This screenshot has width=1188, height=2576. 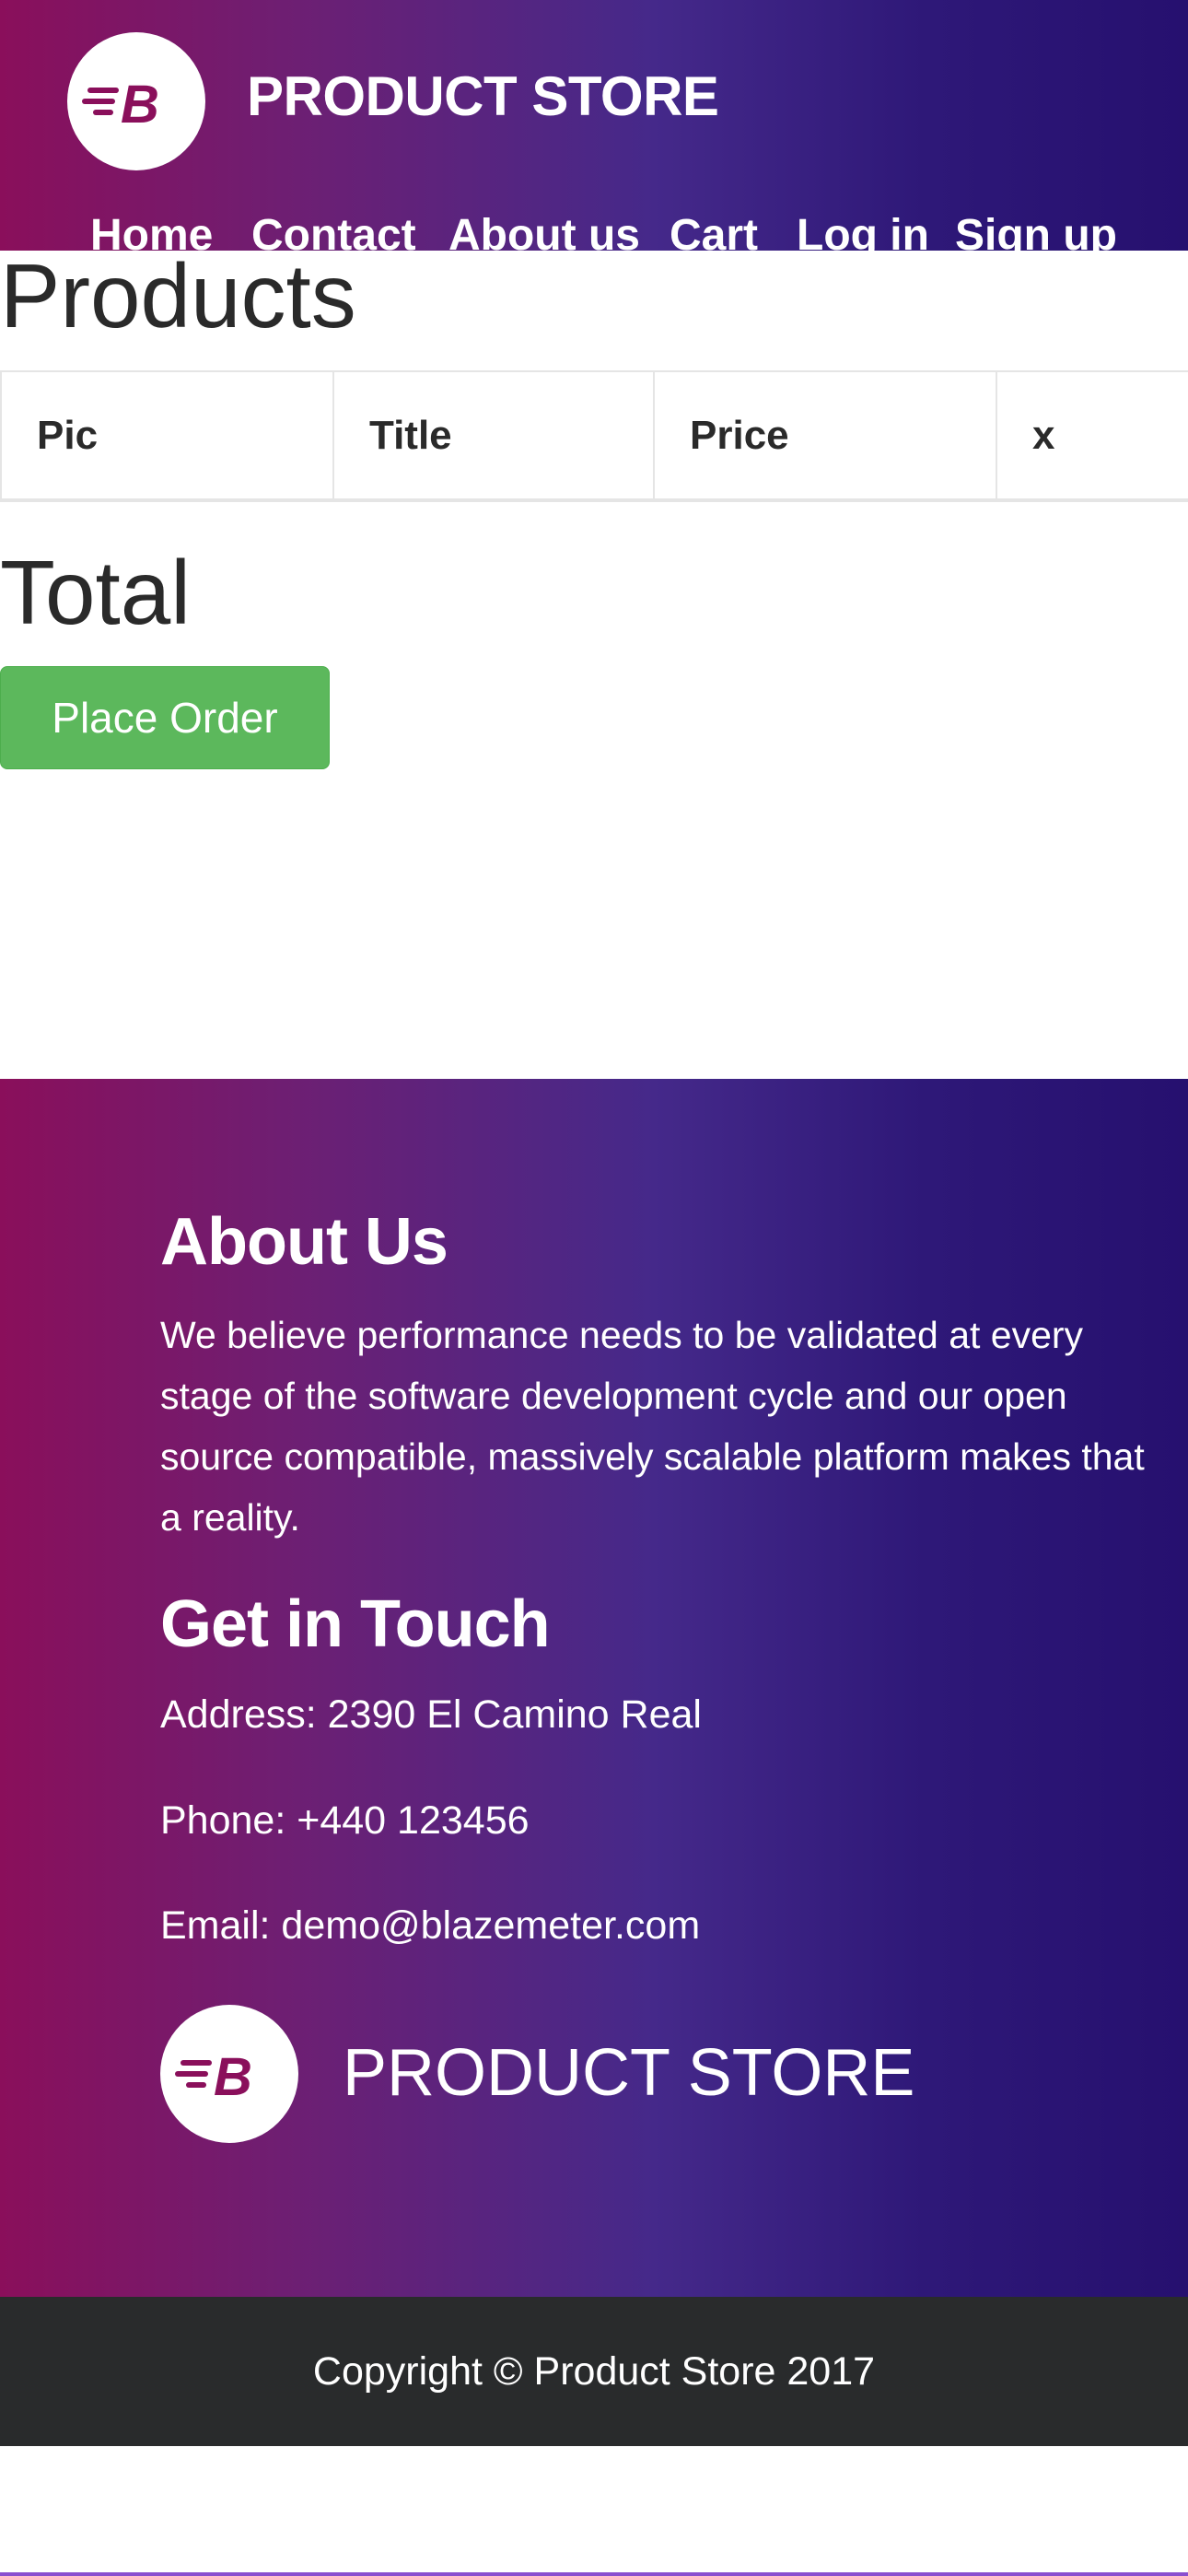 I want to click on footer-logo-icon: B, so click(x=229, y=2074).